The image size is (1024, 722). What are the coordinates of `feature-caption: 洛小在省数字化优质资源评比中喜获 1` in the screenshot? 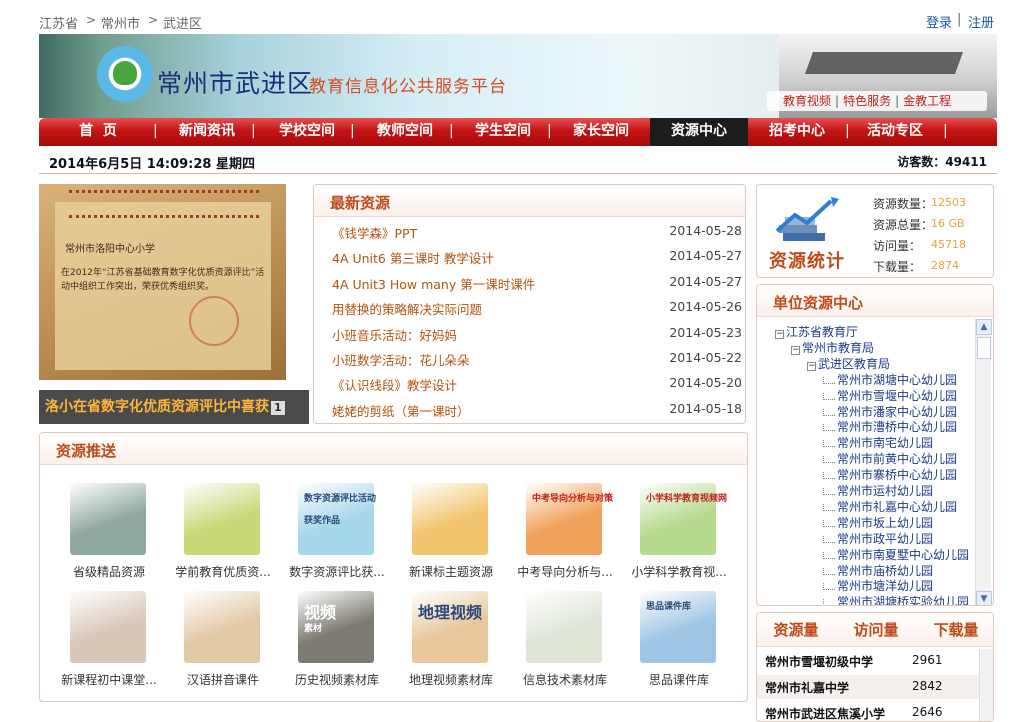 It's located at (174, 407).